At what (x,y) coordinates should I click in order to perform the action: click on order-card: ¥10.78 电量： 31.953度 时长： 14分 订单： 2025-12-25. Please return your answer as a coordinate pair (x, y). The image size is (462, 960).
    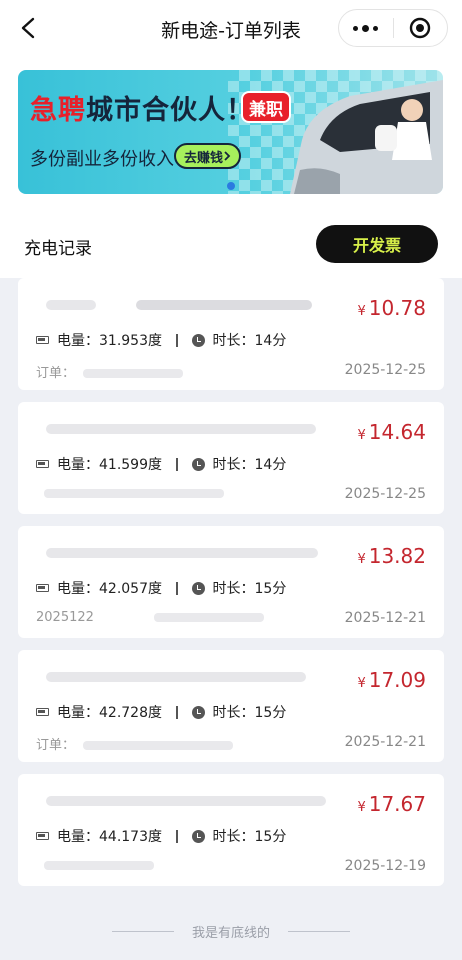
    Looking at the image, I should click on (231, 334).